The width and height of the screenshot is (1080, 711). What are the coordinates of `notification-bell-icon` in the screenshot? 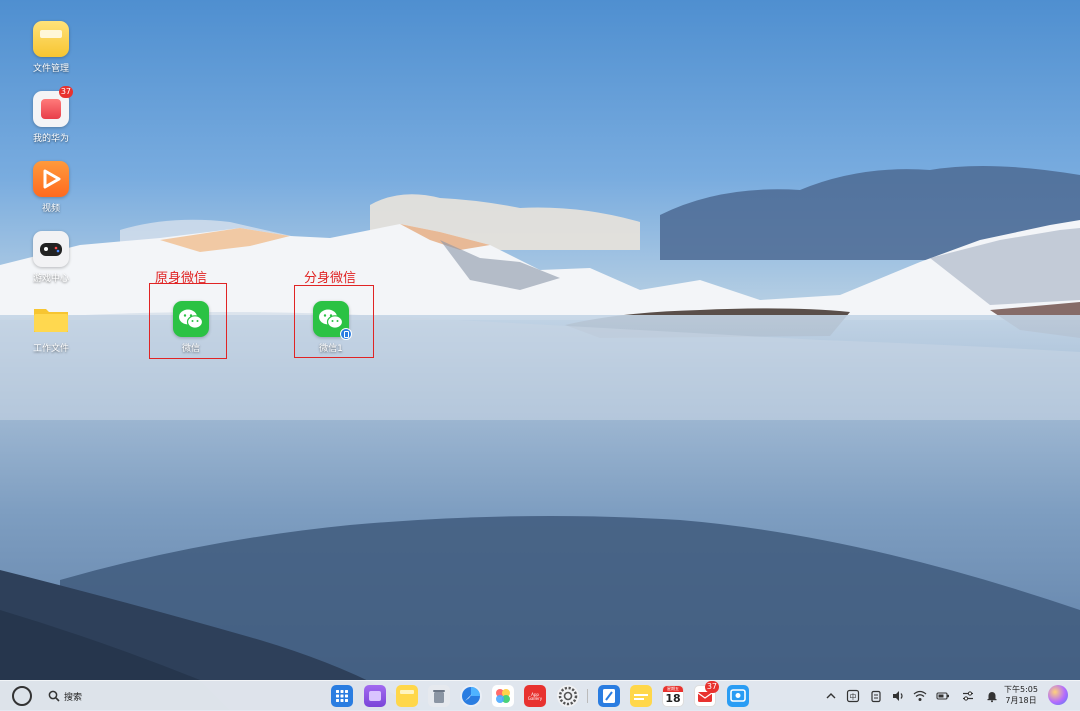 It's located at (992, 696).